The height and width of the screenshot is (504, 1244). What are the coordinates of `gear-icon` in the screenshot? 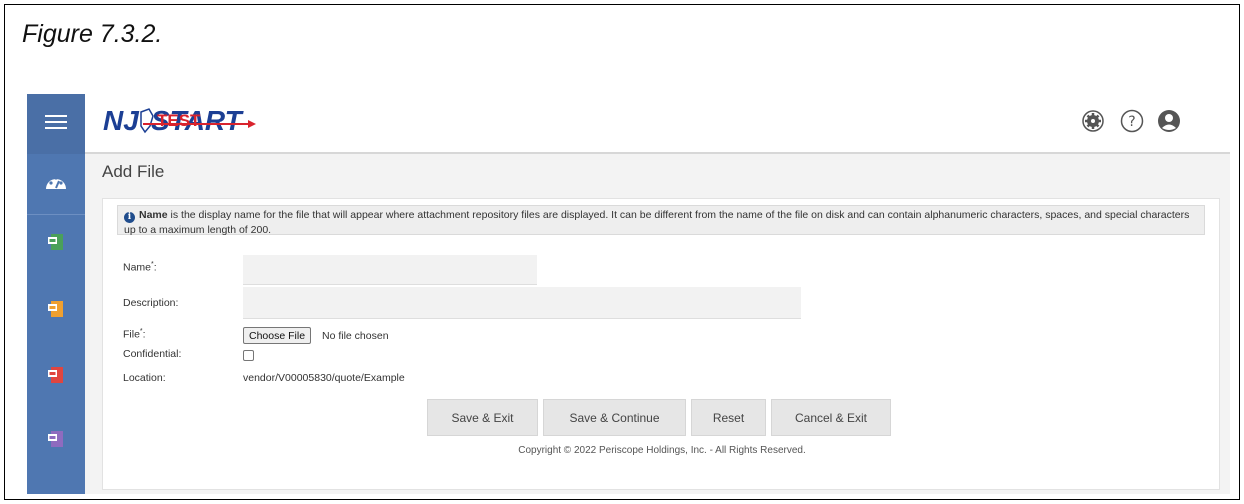 It's located at (1093, 121).